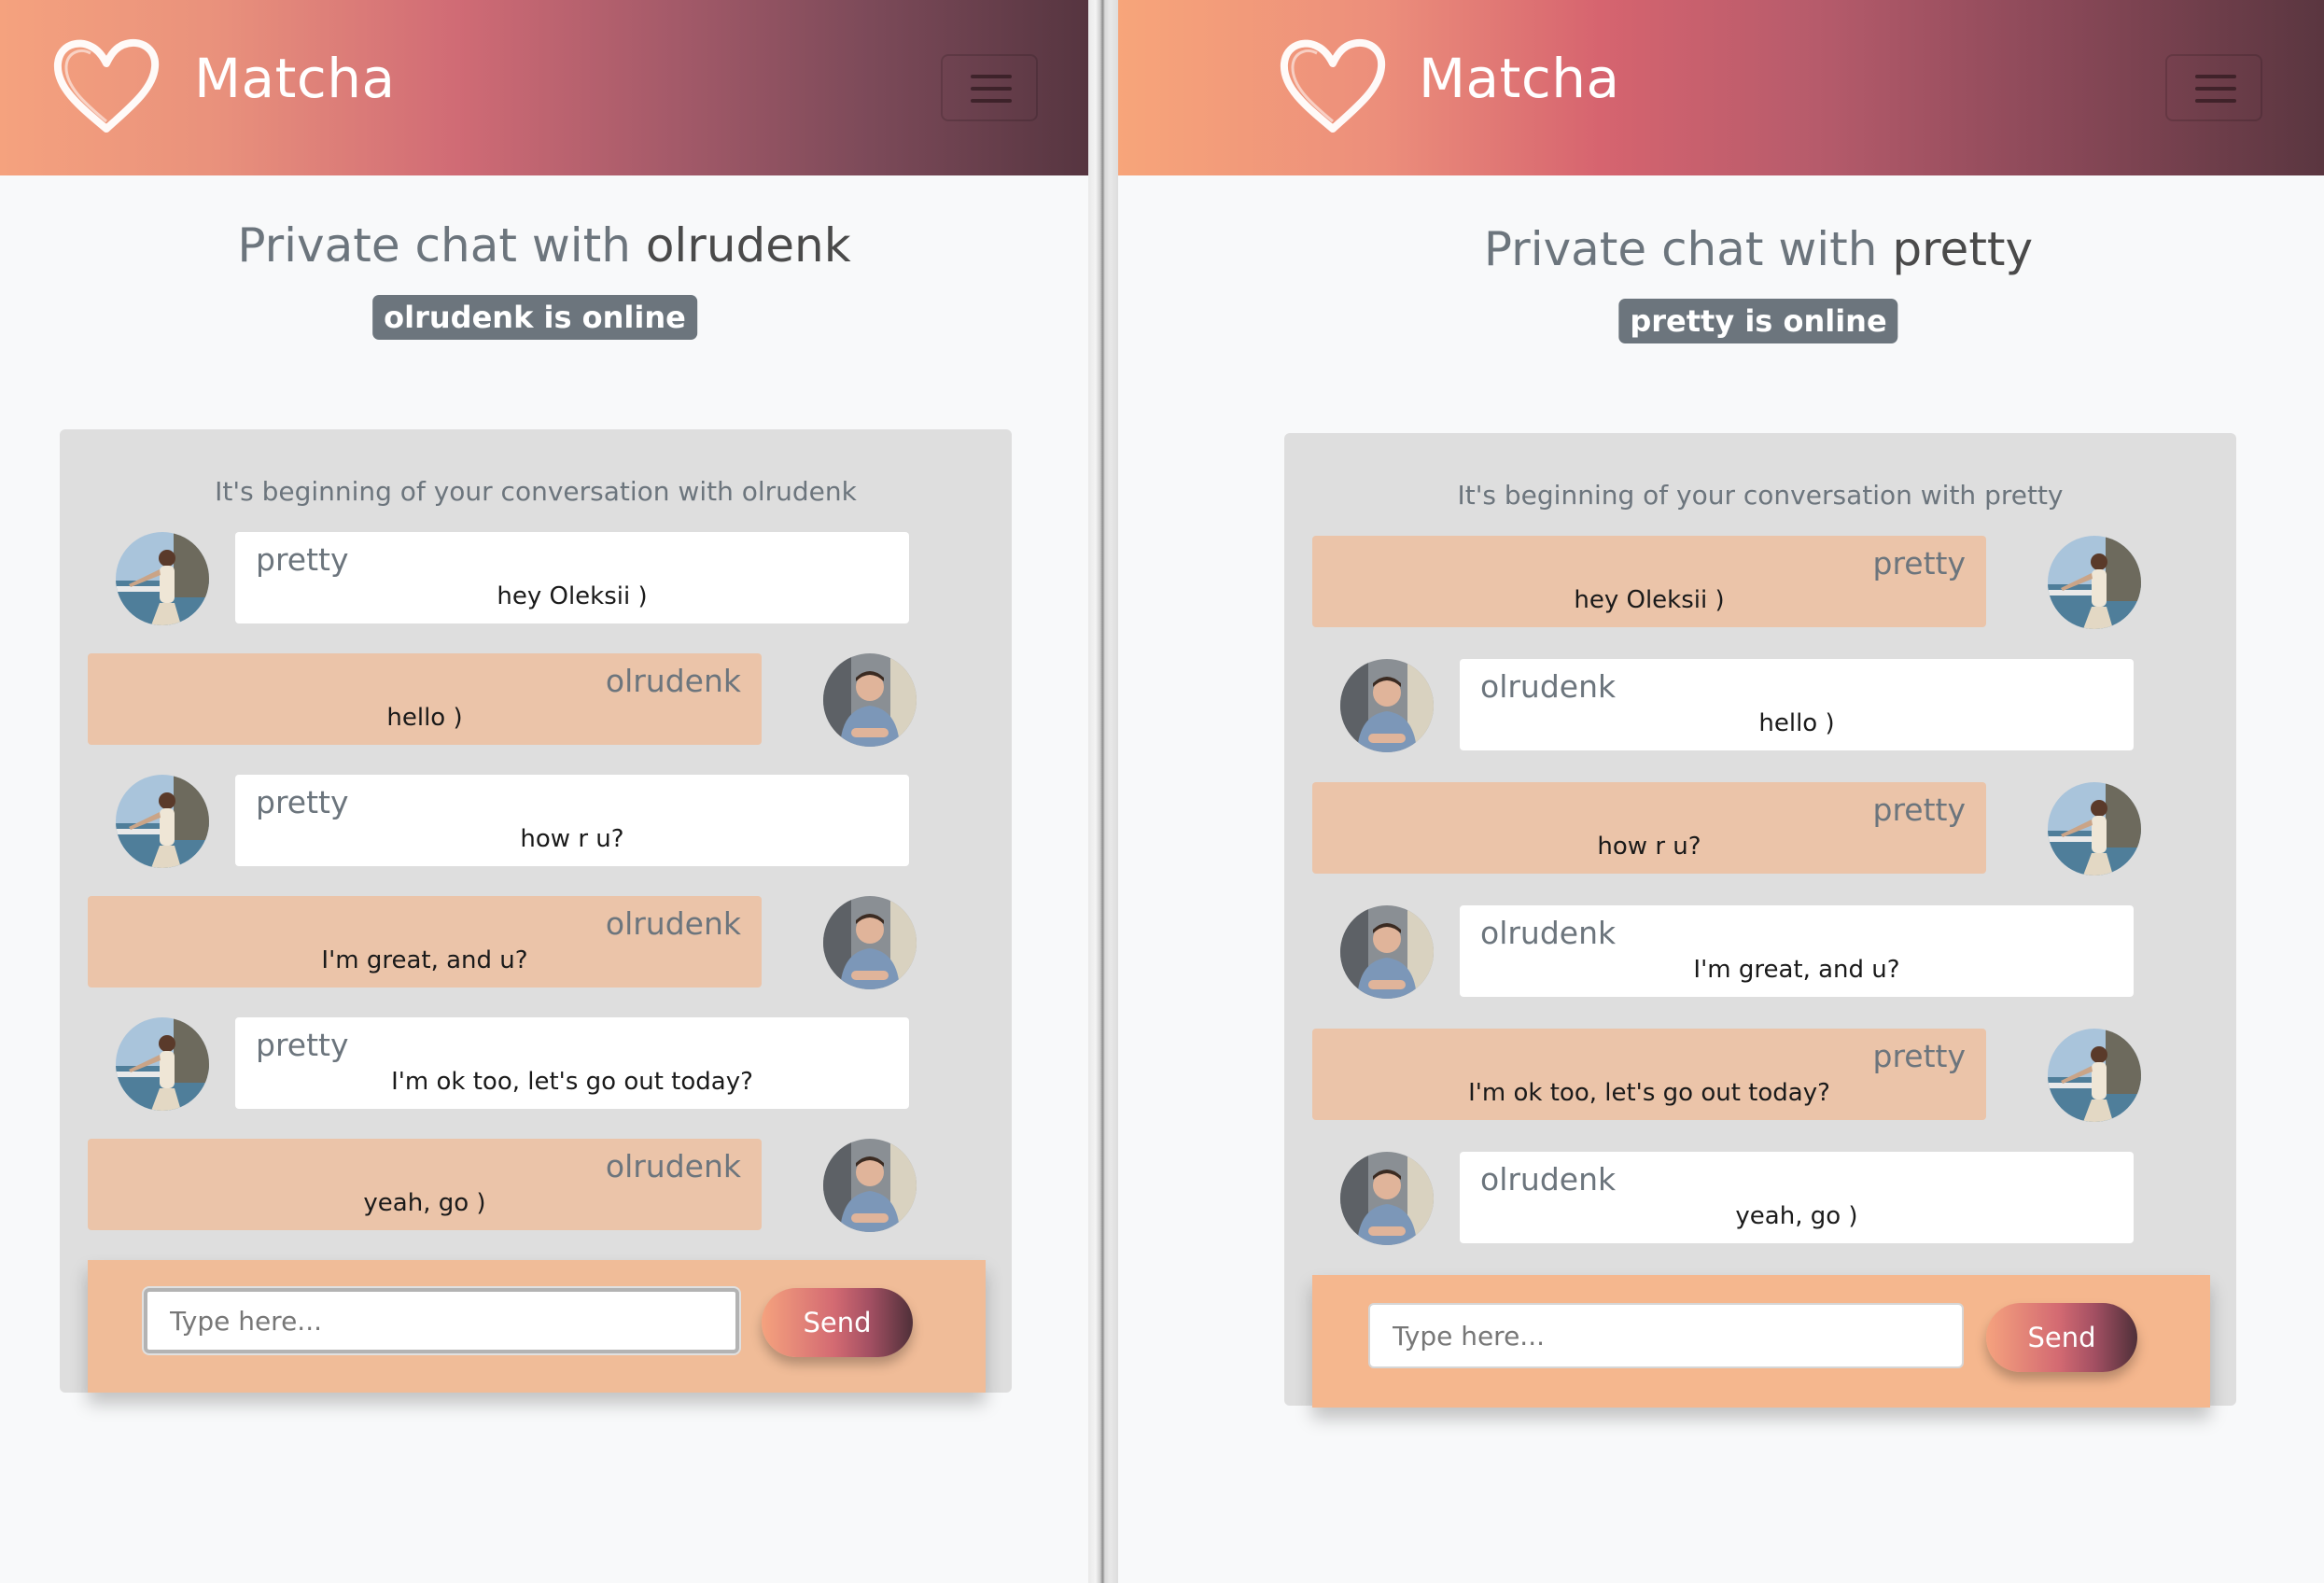 The height and width of the screenshot is (1583, 2324). What do you see at coordinates (544, 246) in the screenshot?
I see `page-title: Private chat with olrudenk` at bounding box center [544, 246].